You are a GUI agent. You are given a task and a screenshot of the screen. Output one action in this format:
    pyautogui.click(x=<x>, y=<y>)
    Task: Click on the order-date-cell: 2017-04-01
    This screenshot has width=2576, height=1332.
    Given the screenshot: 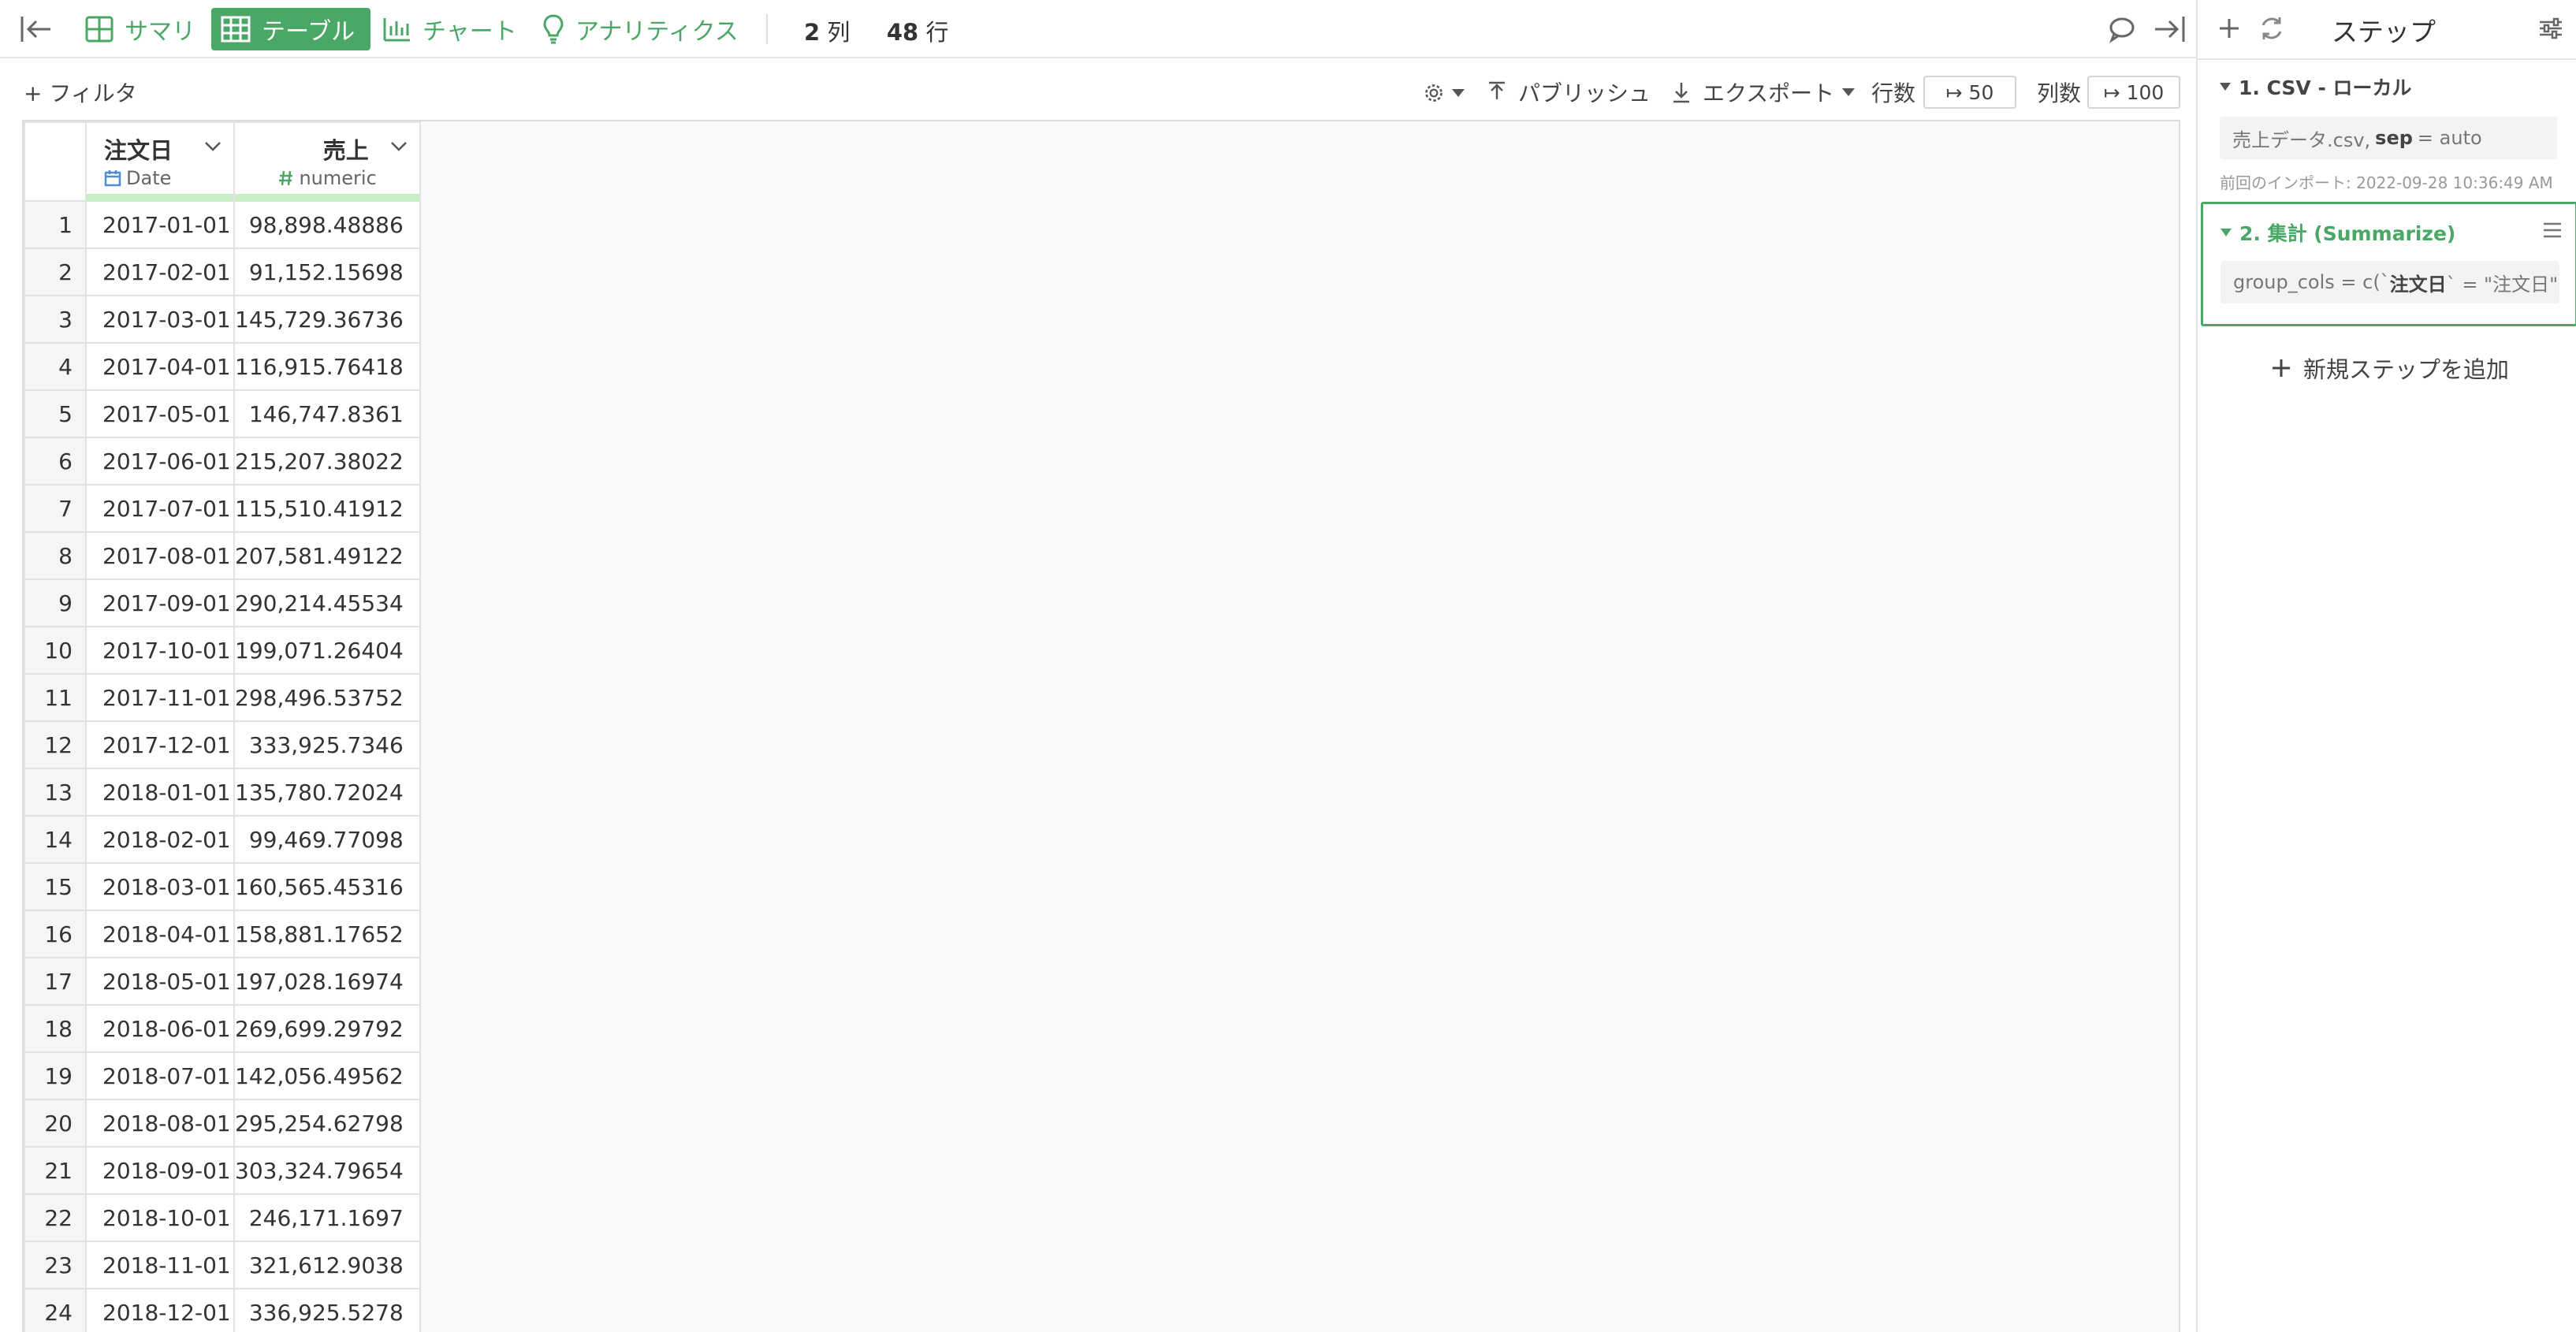 What is the action you would take?
    pyautogui.click(x=160, y=366)
    